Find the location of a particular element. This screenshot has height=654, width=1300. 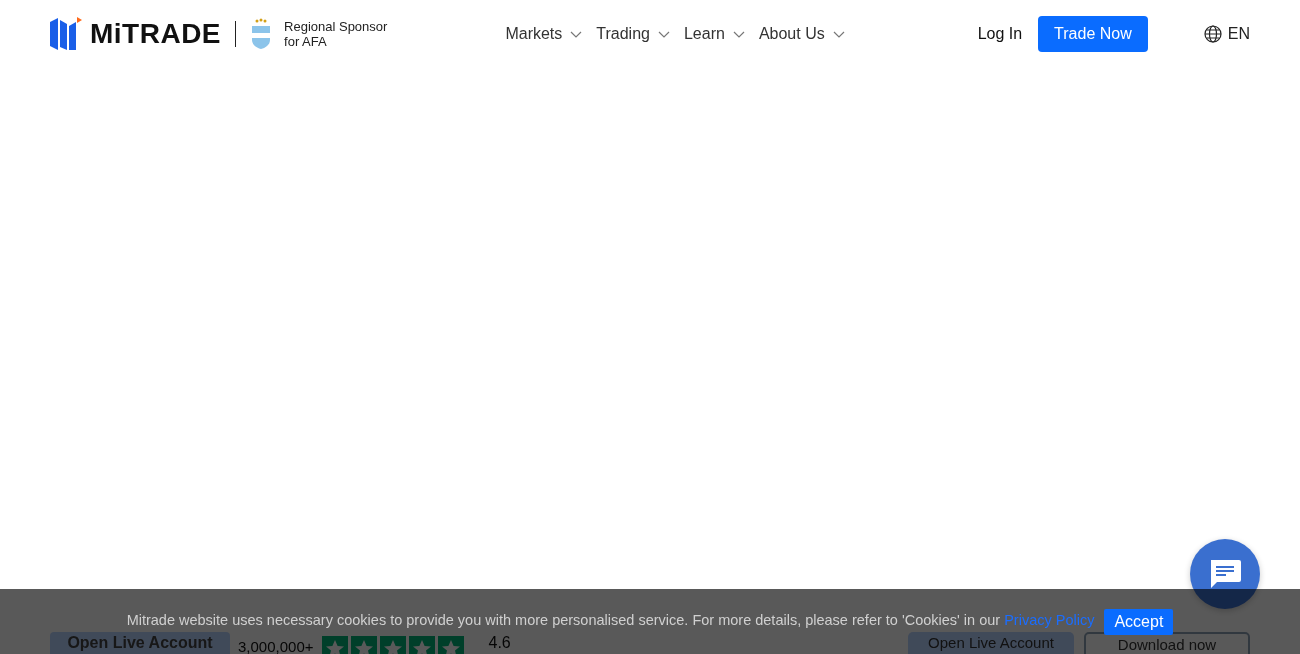

accept-button: Accept is located at coordinates (1139, 622).